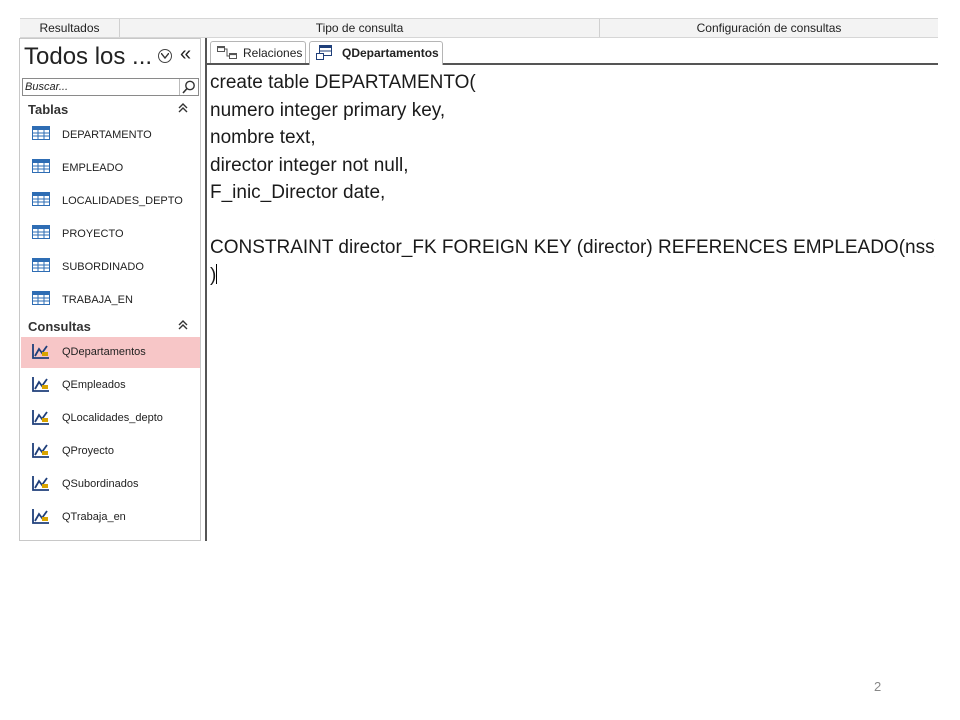 This screenshot has height=720, width=960. I want to click on circle-chevron-down-icon, so click(165, 56).